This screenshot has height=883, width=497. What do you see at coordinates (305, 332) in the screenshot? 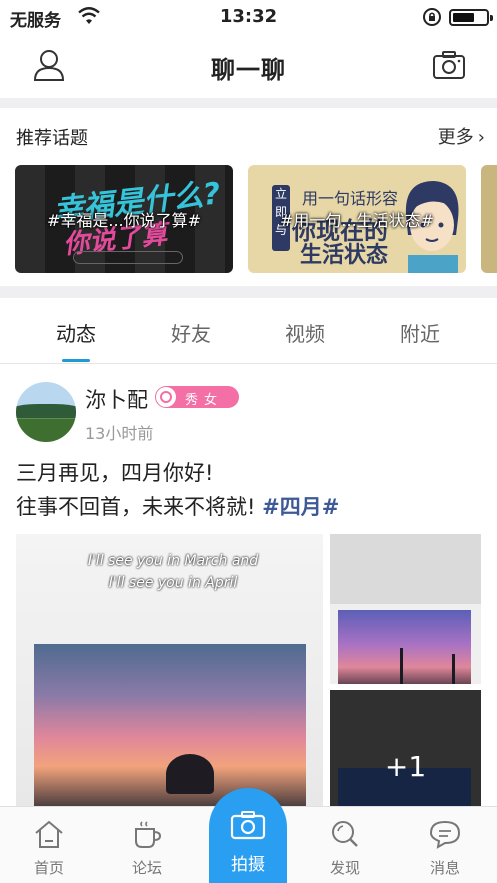
I see `tab-video: 视频` at bounding box center [305, 332].